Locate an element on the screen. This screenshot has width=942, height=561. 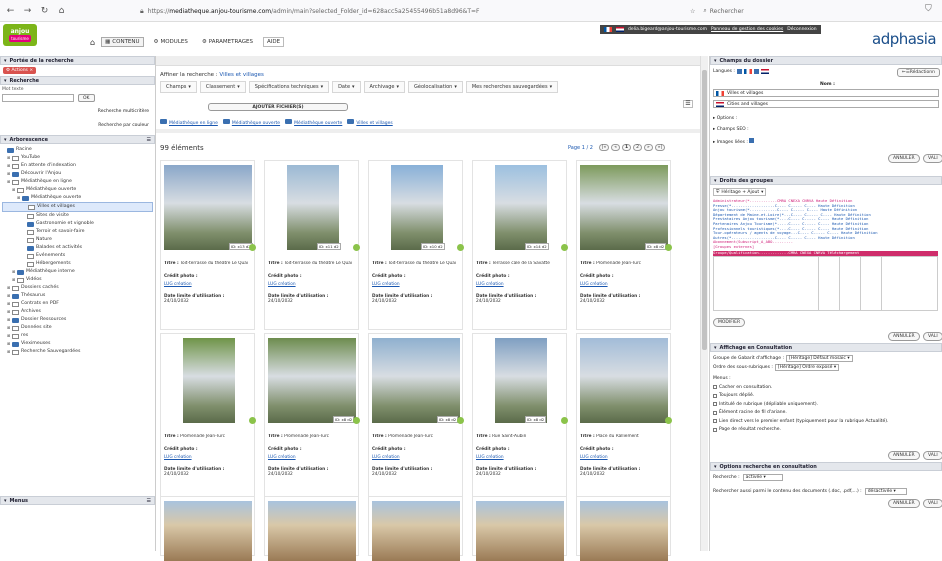
refine-tab: Mes recherches sauvegardées ▾ is located at coordinates (512, 87).